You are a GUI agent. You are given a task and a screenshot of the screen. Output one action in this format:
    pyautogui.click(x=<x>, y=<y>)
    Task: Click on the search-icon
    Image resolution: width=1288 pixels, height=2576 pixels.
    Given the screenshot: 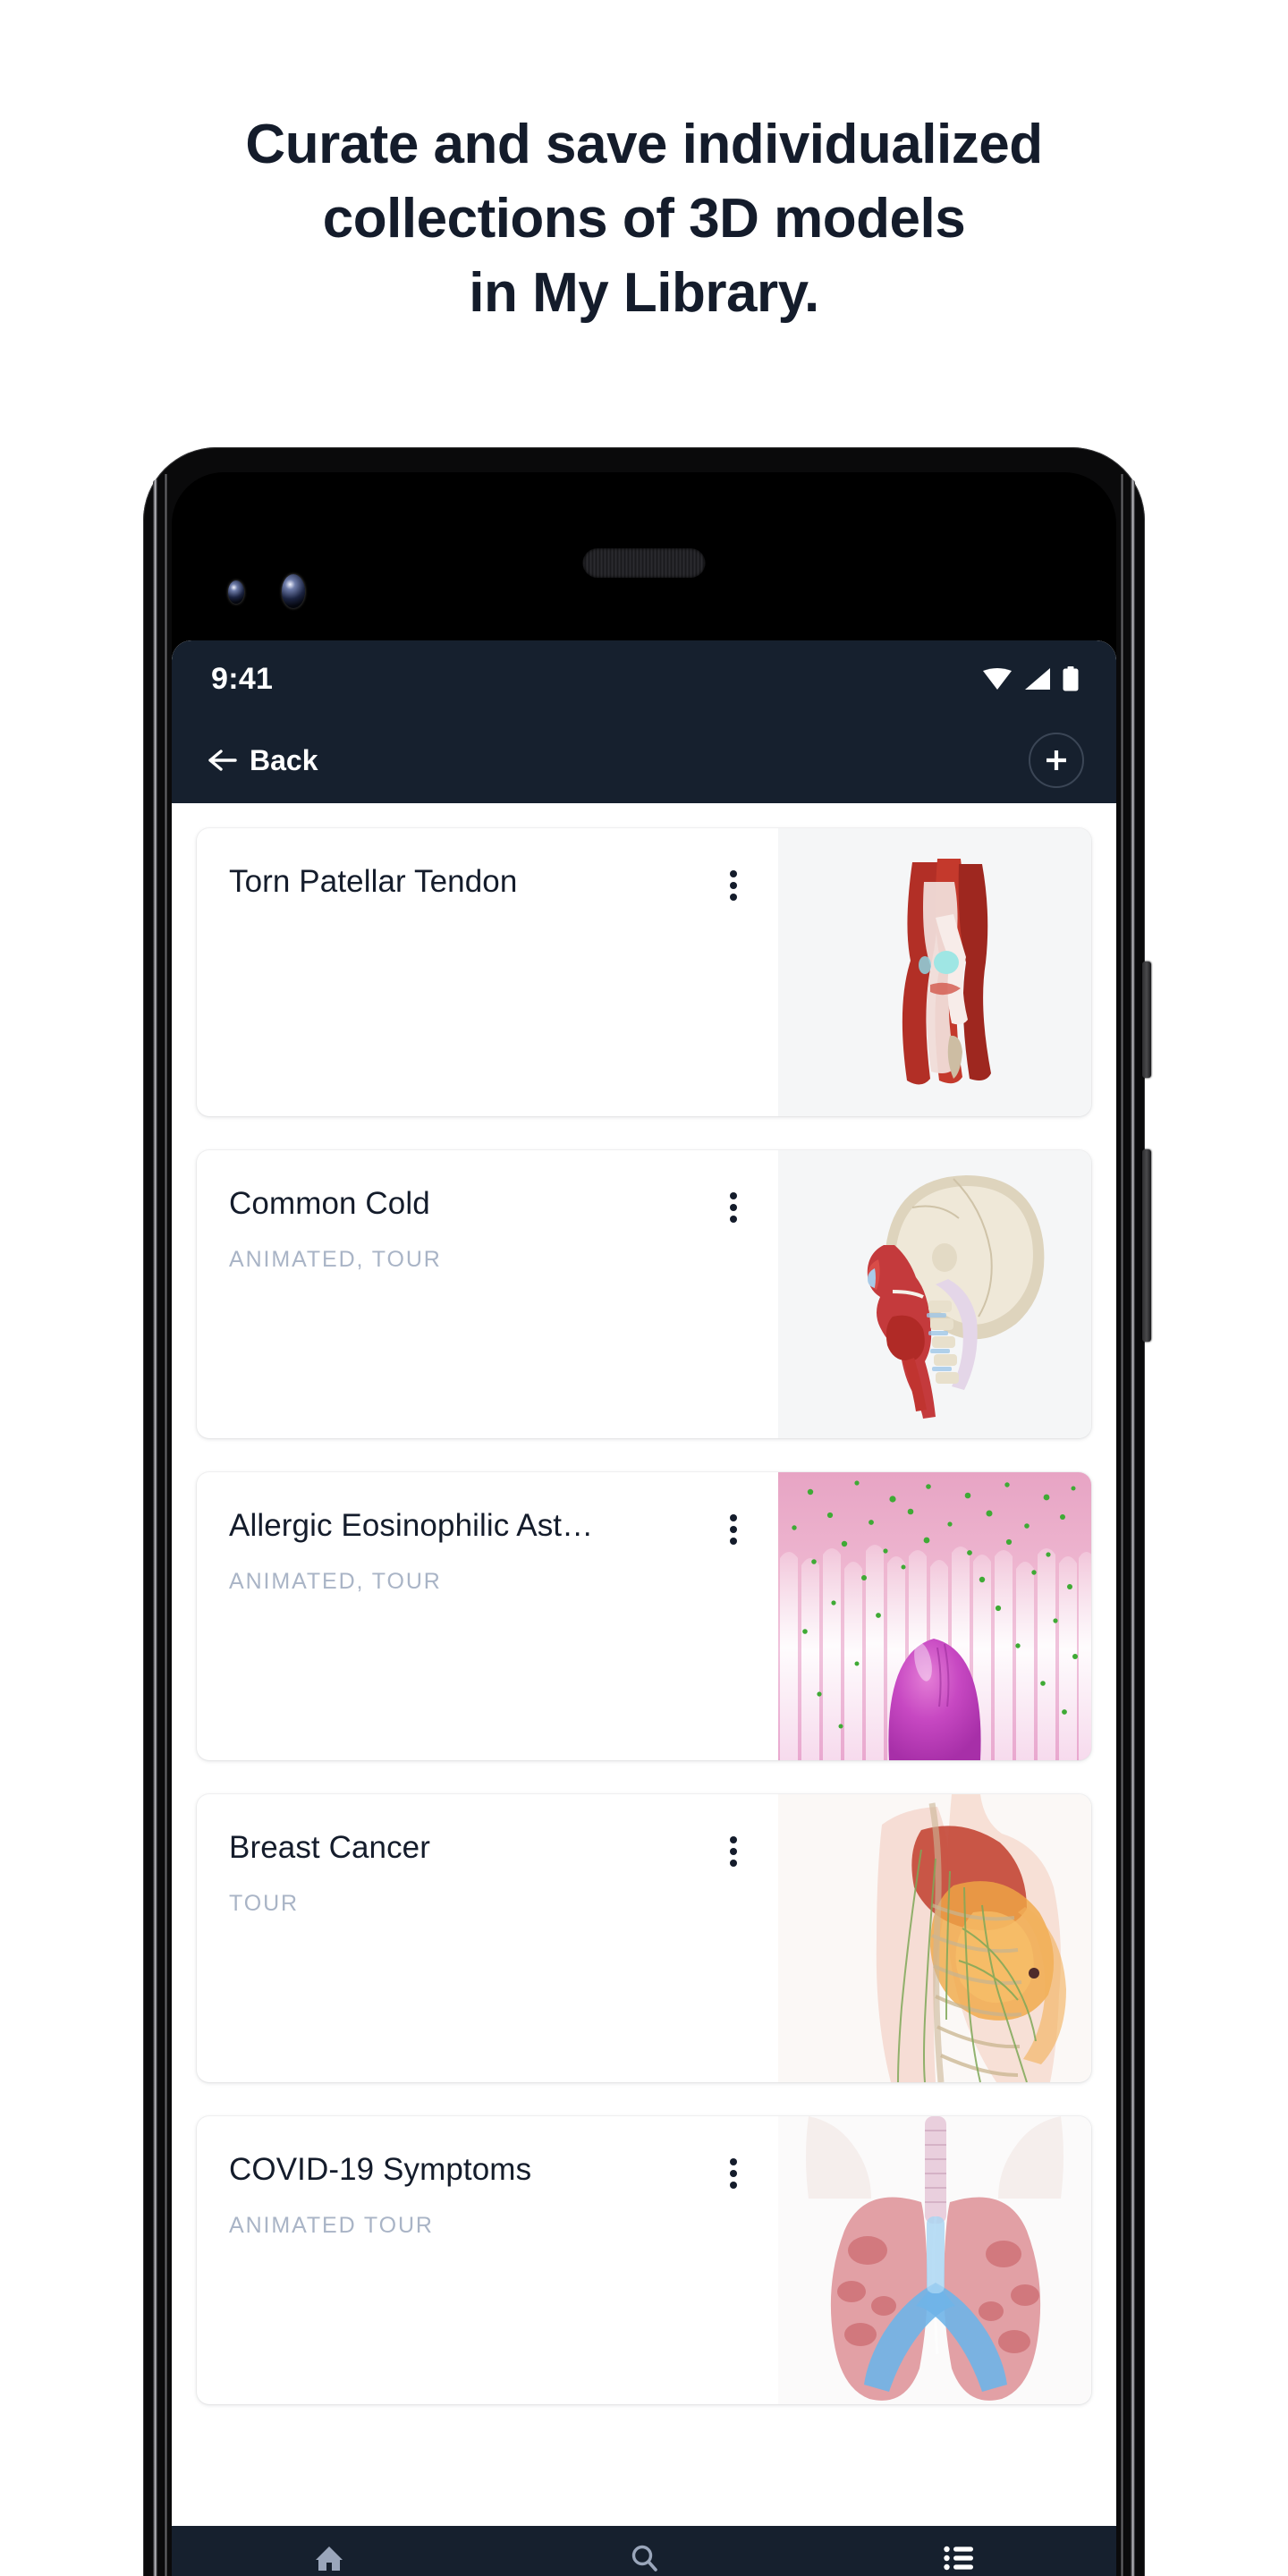 What is the action you would take?
    pyautogui.click(x=644, y=2558)
    